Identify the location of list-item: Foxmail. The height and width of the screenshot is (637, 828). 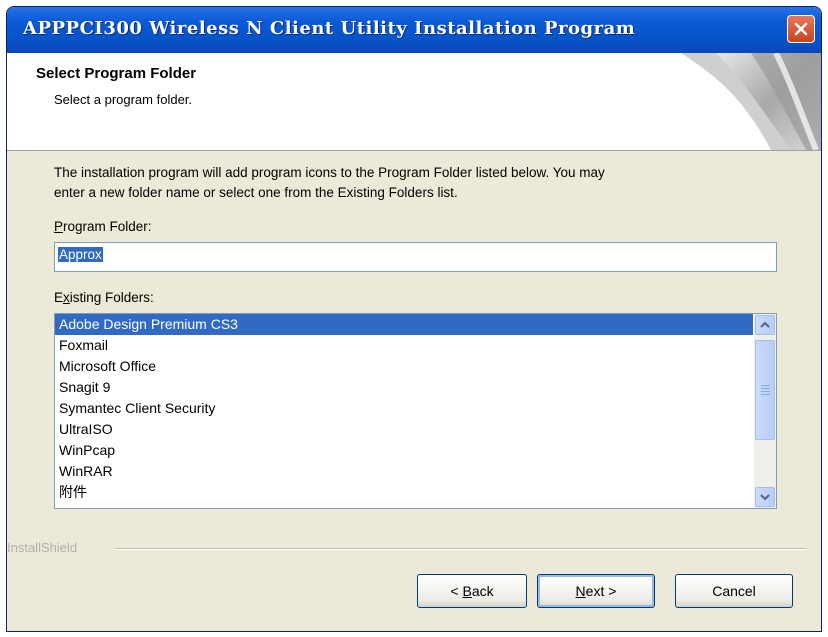
(404, 345).